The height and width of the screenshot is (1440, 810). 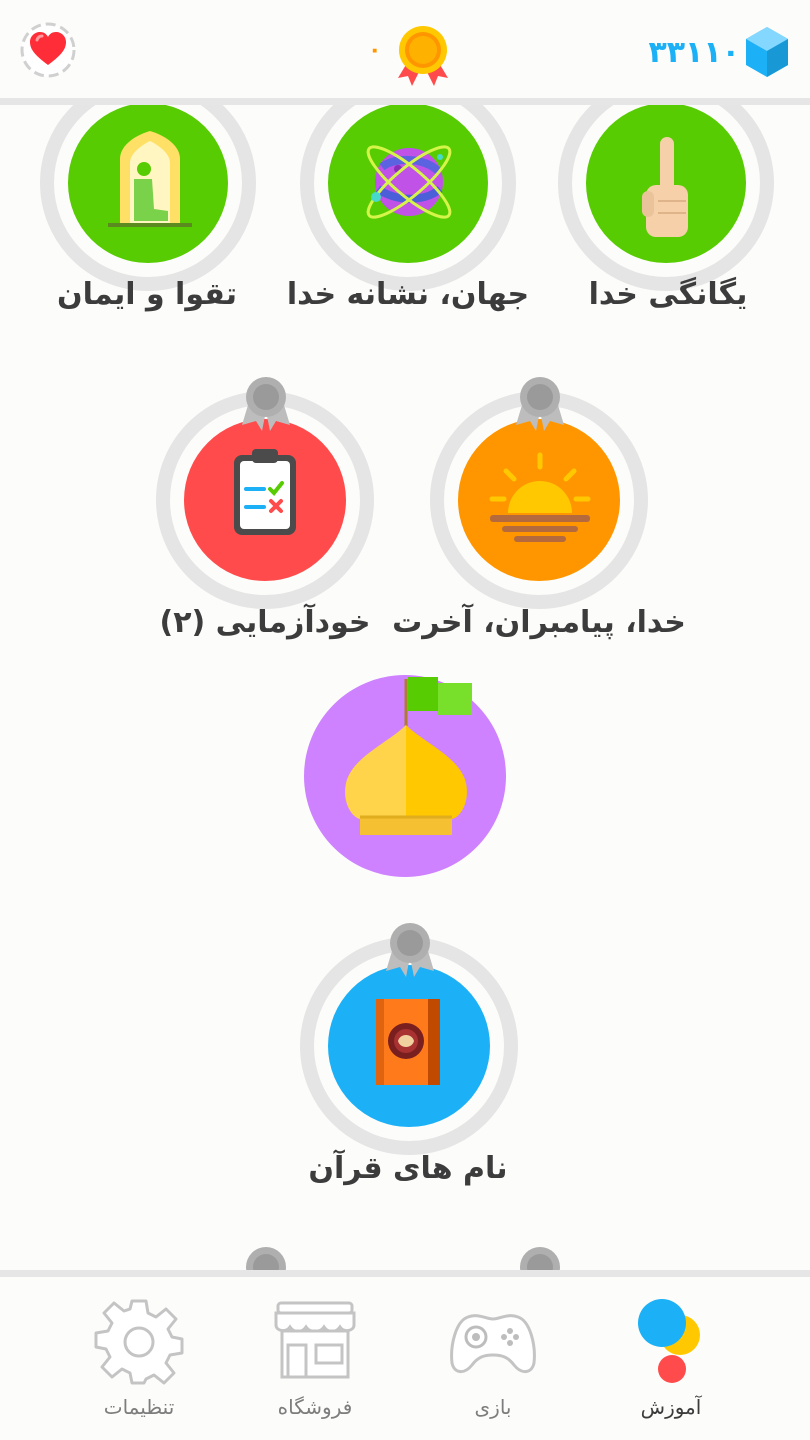 I want to click on streak-count: ۰, so click(x=375, y=50).